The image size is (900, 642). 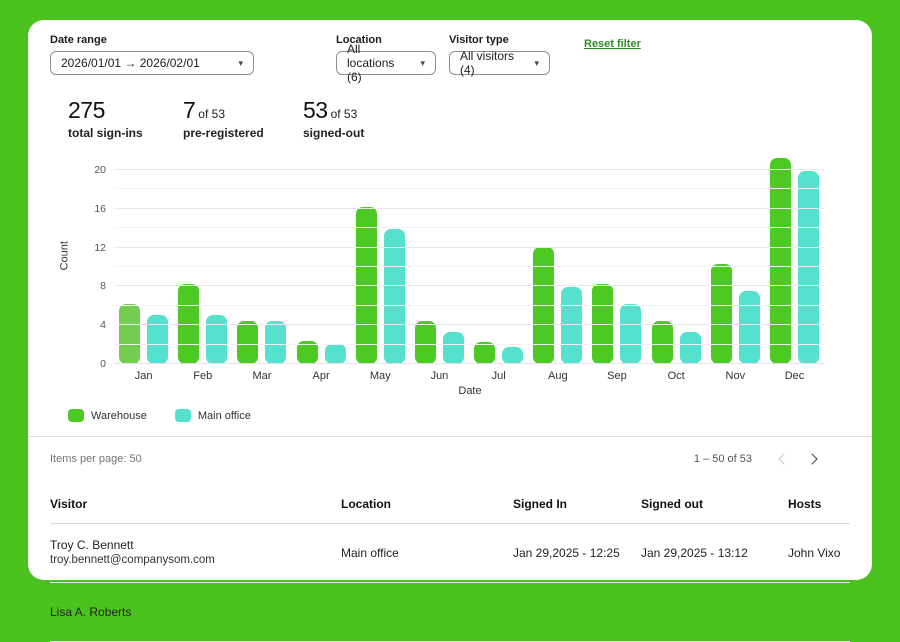 What do you see at coordinates (370, 553) in the screenshot?
I see `location-cell: Main office` at bounding box center [370, 553].